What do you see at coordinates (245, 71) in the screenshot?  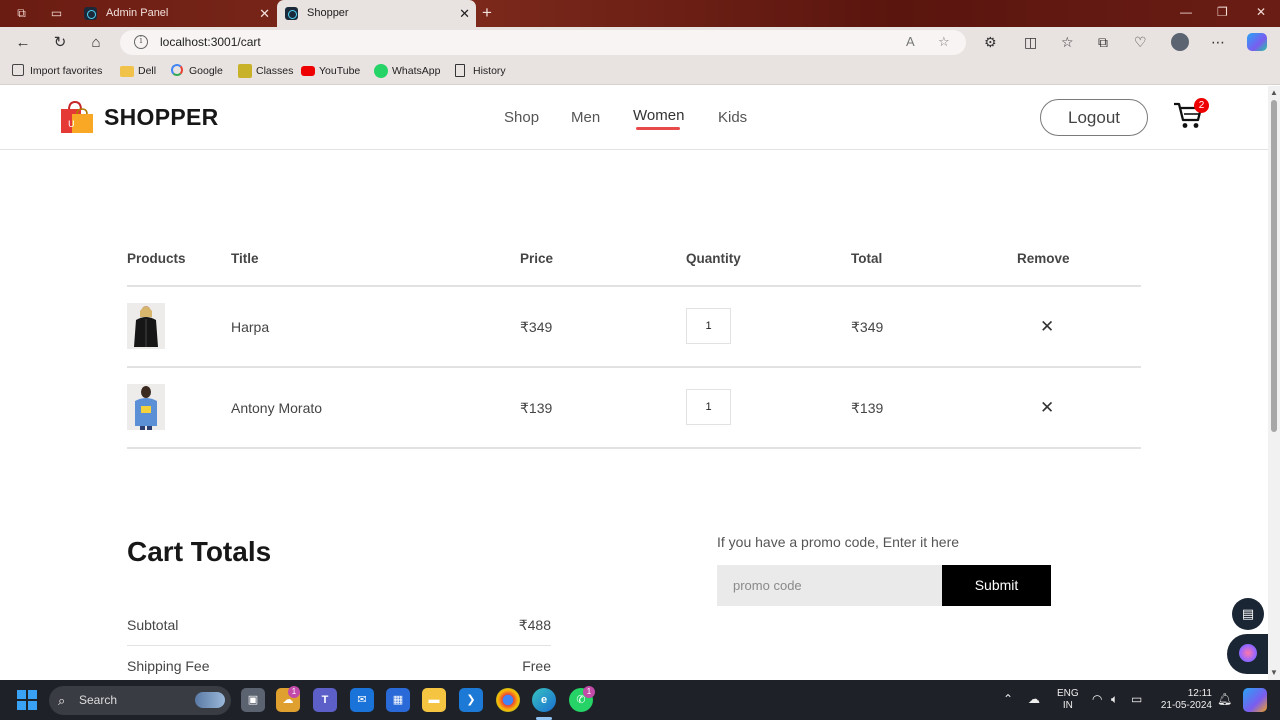 I see `classes-icon` at bounding box center [245, 71].